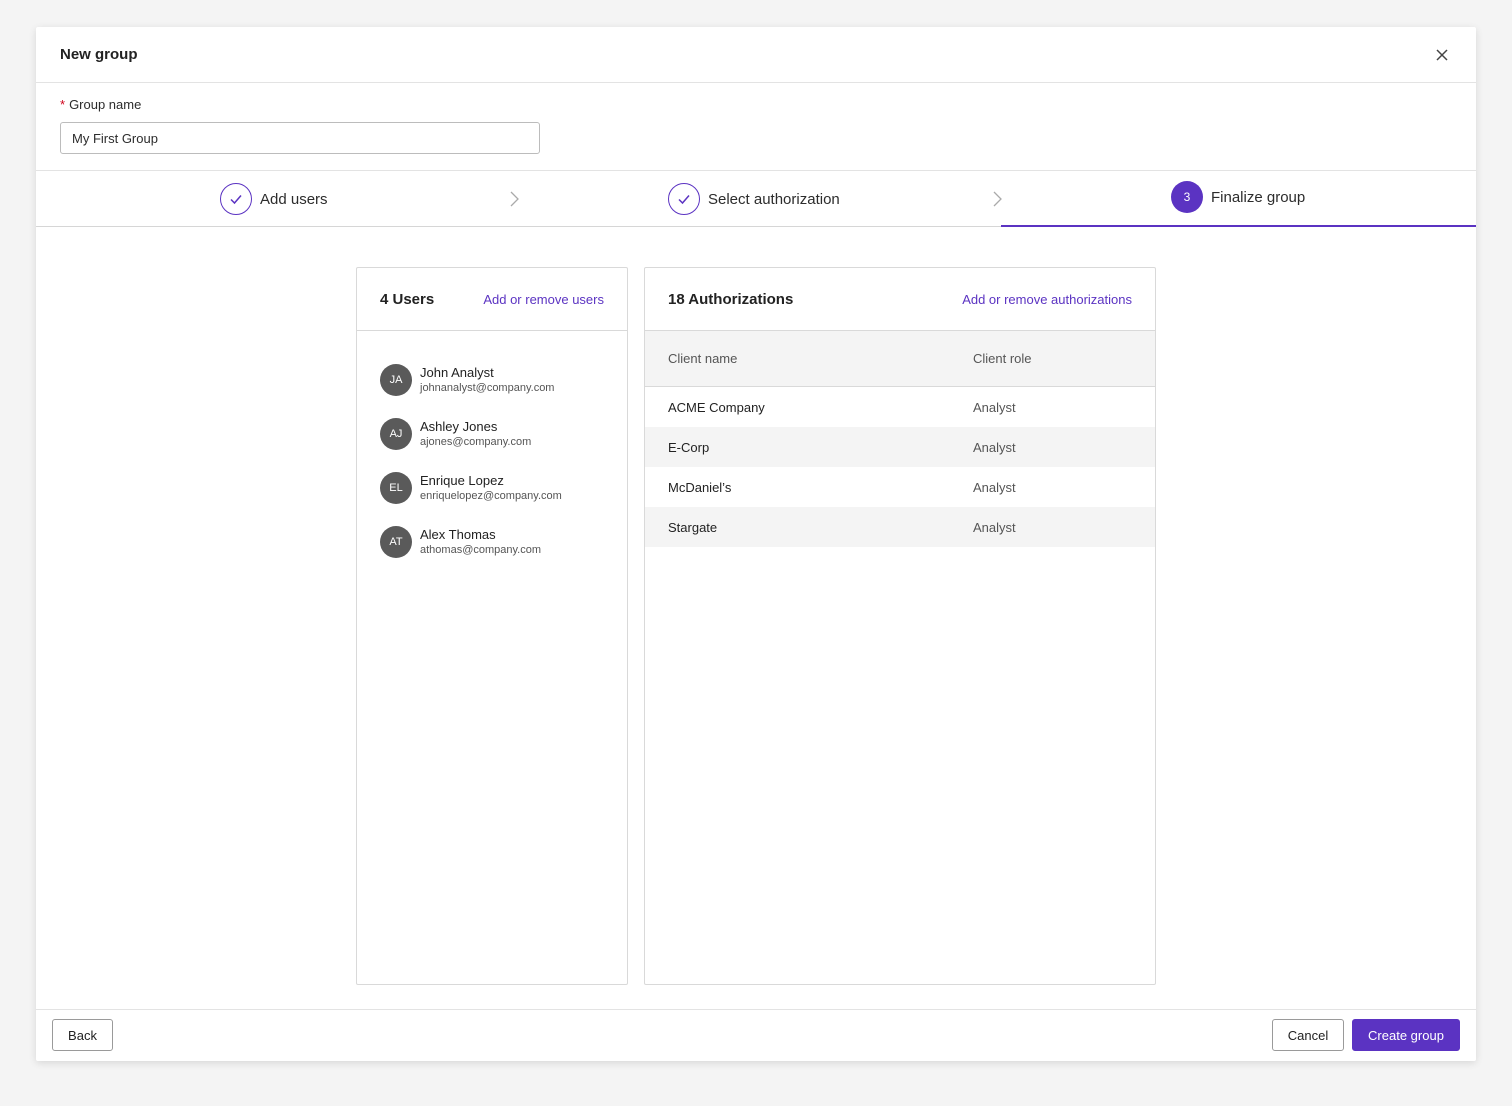 This screenshot has width=1512, height=1106. Describe the element at coordinates (105, 104) in the screenshot. I see `group-name-label-text: Group name` at that location.